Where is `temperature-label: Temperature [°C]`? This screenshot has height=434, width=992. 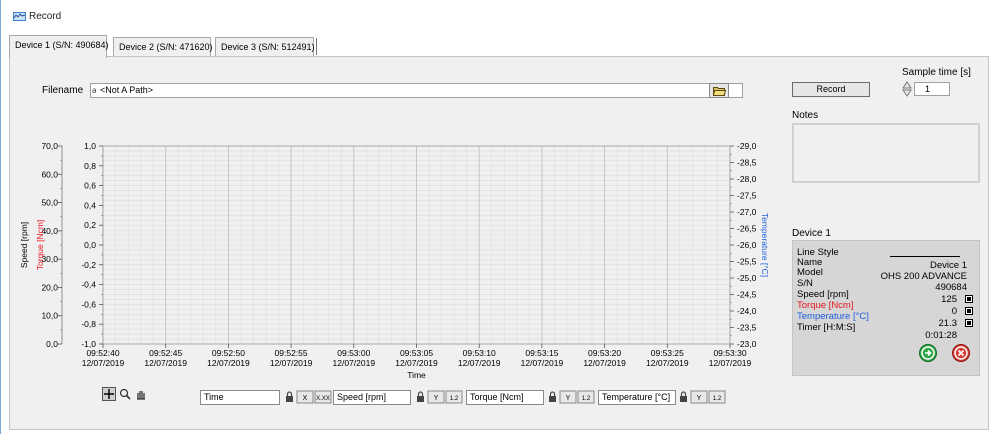 temperature-label: Temperature [°C] is located at coordinates (833, 316).